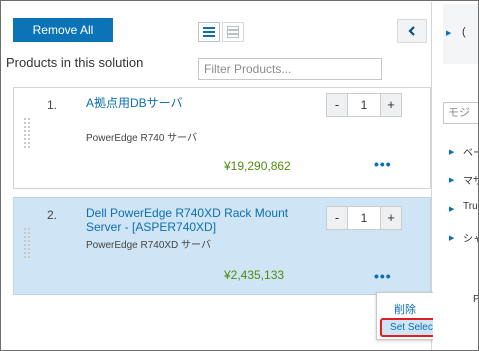  Describe the element at coordinates (470, 237) in the screenshot. I see `config-item: シャ` at that location.